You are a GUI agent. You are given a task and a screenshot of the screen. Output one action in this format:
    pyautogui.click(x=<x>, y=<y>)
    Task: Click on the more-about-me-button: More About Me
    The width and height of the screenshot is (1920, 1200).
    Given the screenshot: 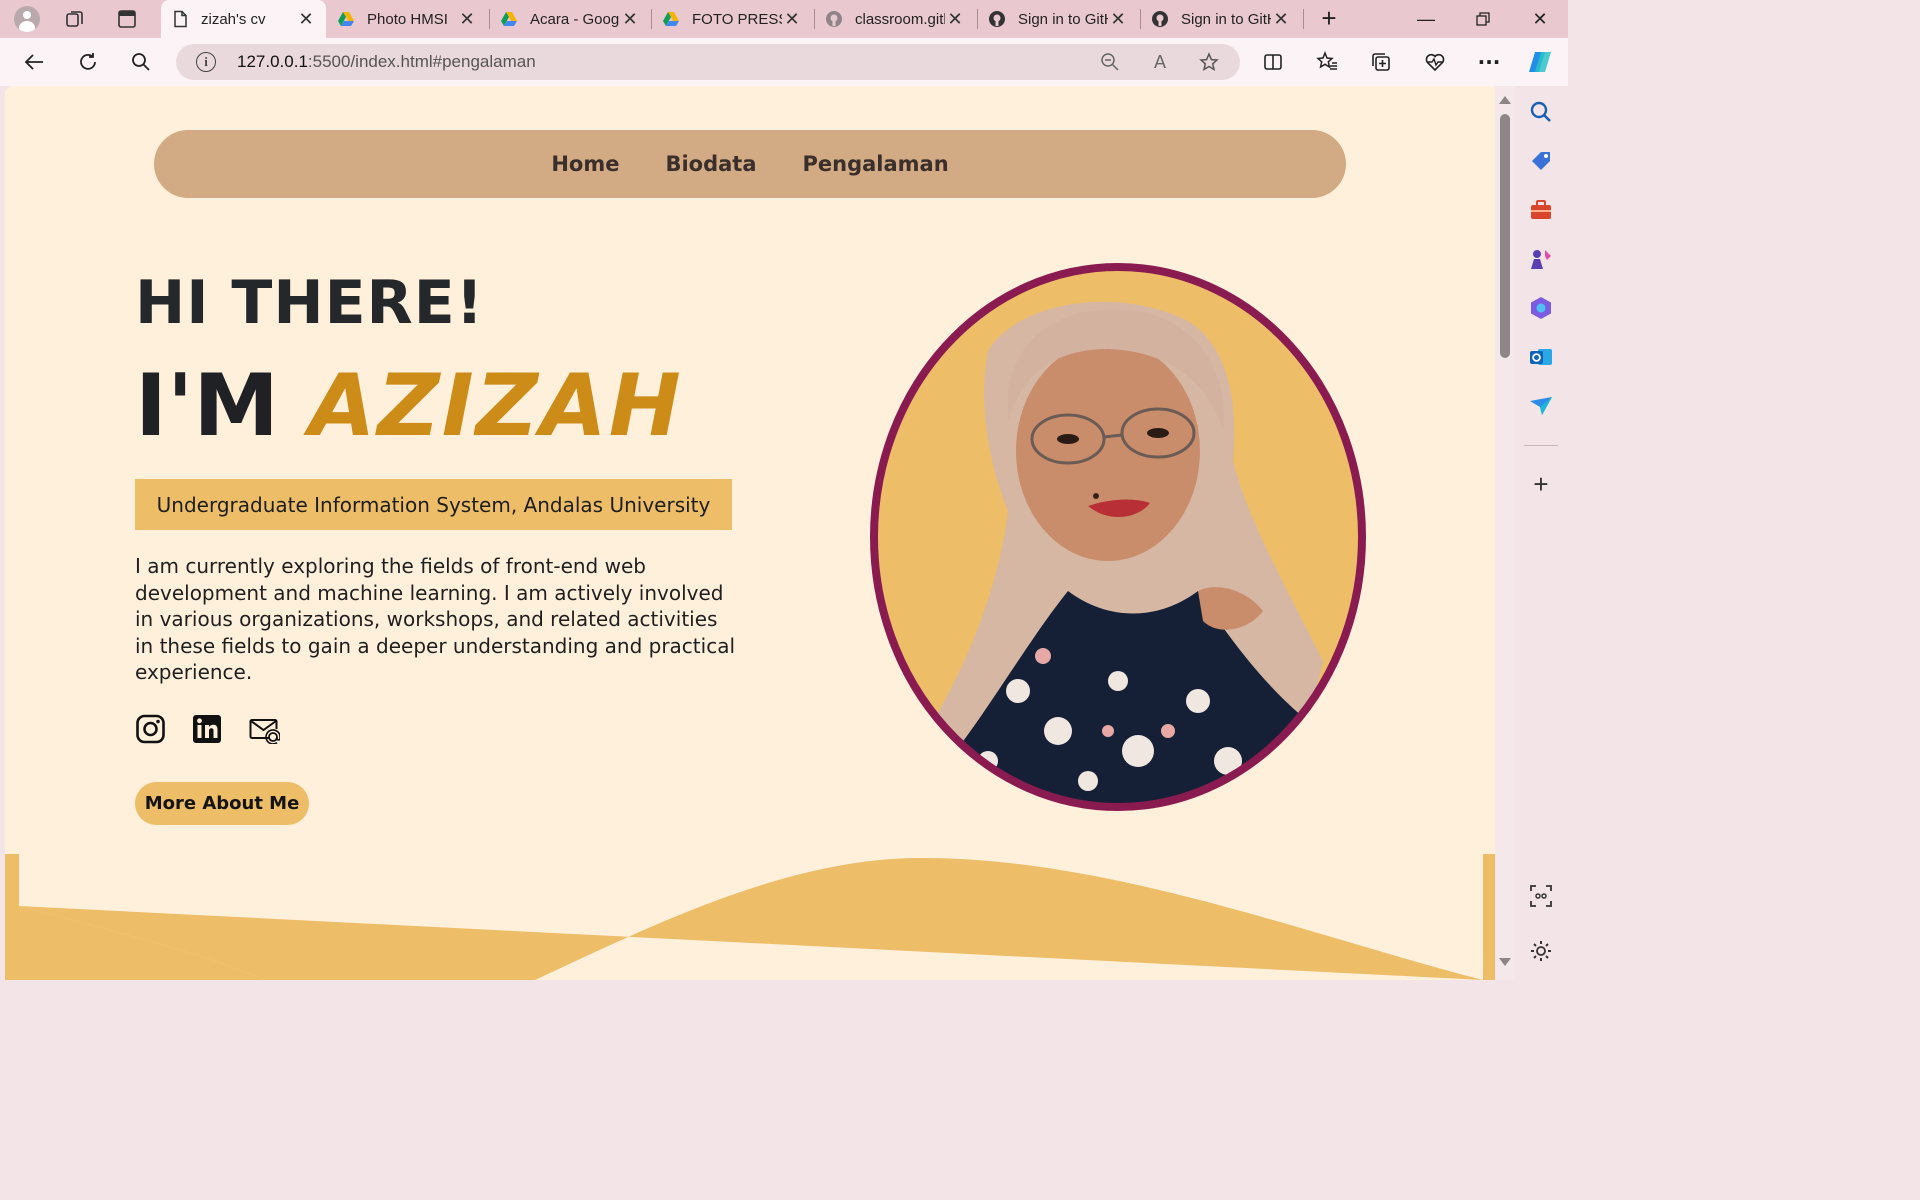 What is the action you would take?
    pyautogui.click(x=222, y=803)
    